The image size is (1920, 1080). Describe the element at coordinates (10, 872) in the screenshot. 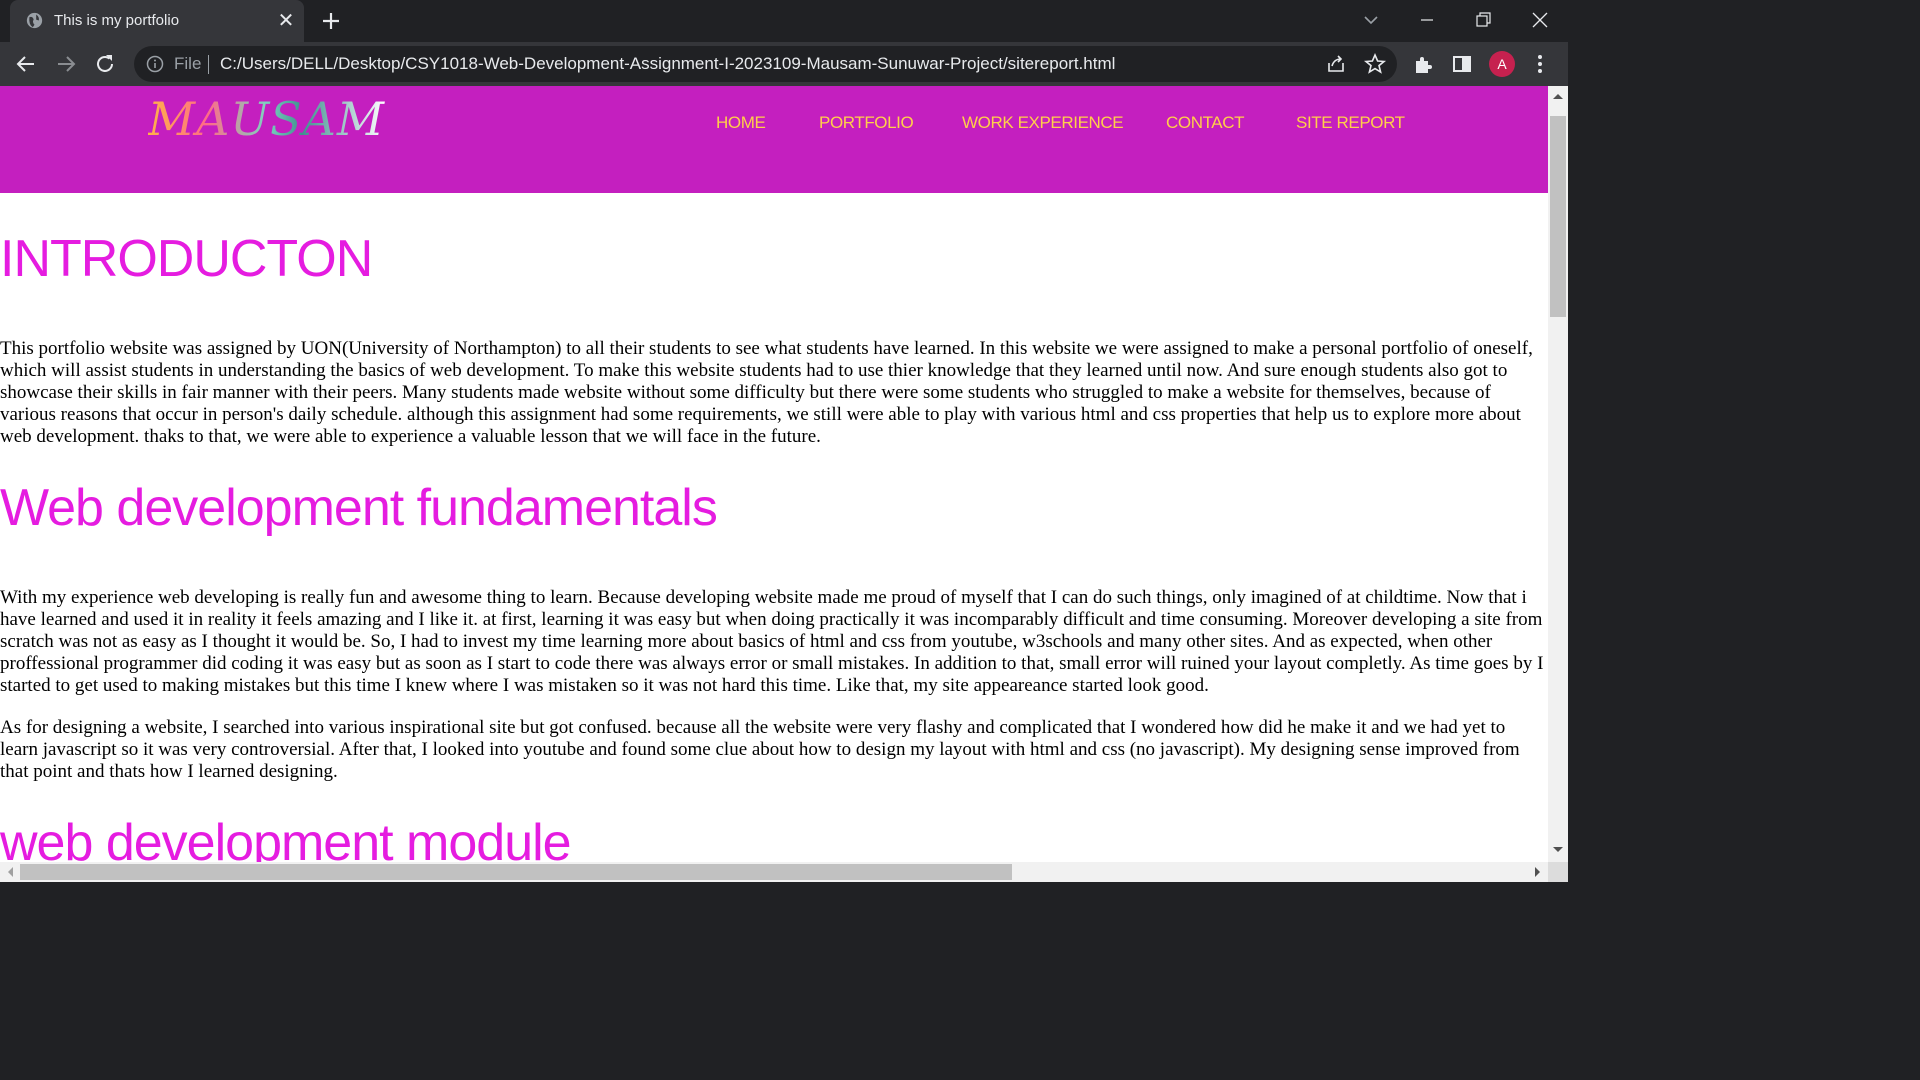

I see `scroll-left-arrow-icon` at that location.